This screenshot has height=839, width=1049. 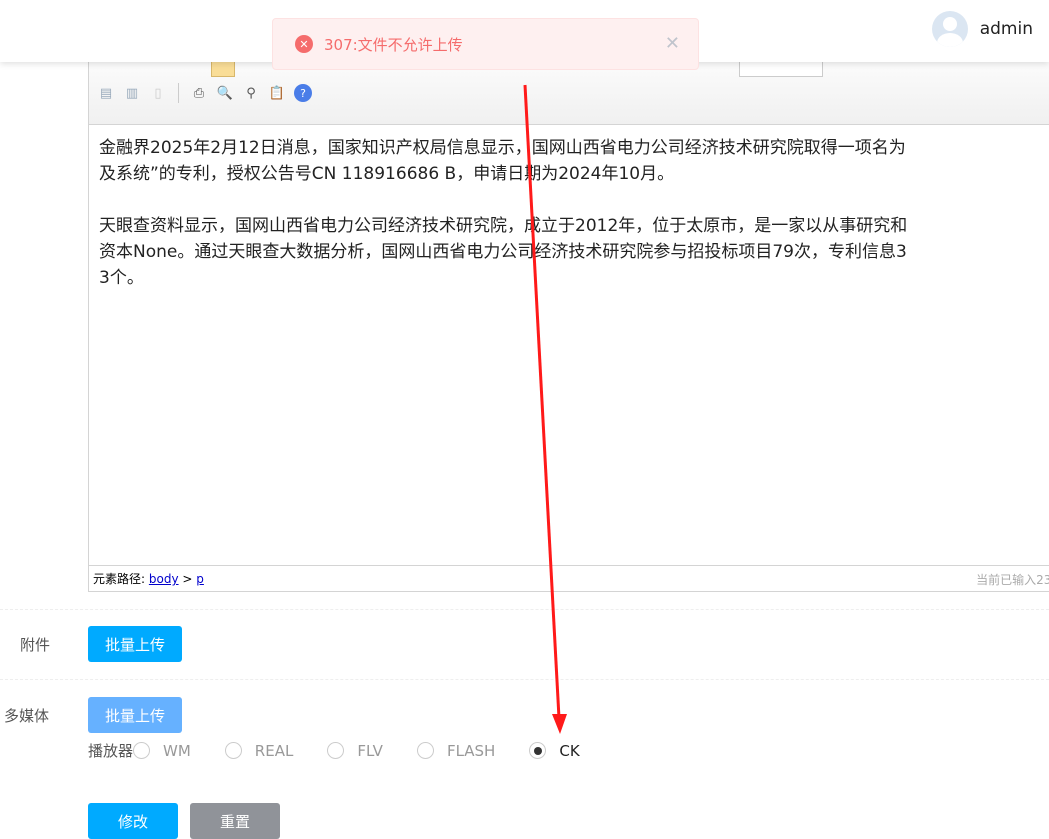 I want to click on radio-circle-selected, so click(x=538, y=750).